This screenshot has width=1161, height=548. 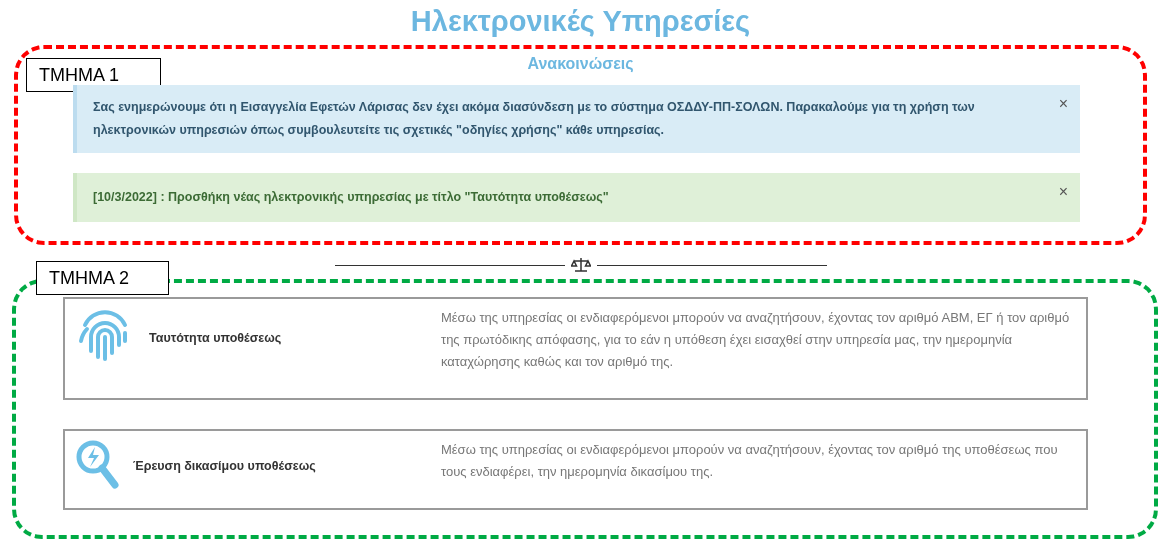 I want to click on service-description: Μέσω της υπηρεσίας οι ενδιαφερόμενοι μπορούν να αναζητήσουν, έχοντας τον αριθμό της υποθέσεως που τους ενδιαφέρει, την ημερομηνία δικασίμου της., so click(x=750, y=461).